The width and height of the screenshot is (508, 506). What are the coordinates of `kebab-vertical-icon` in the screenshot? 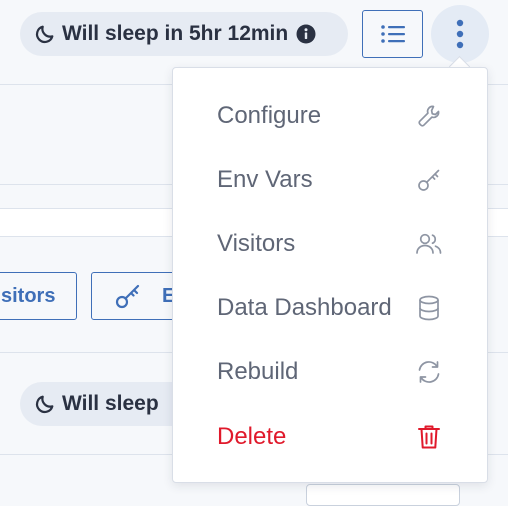 It's located at (460, 34).